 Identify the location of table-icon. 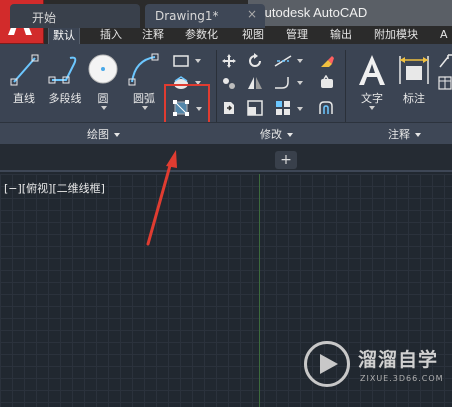
(444, 83).